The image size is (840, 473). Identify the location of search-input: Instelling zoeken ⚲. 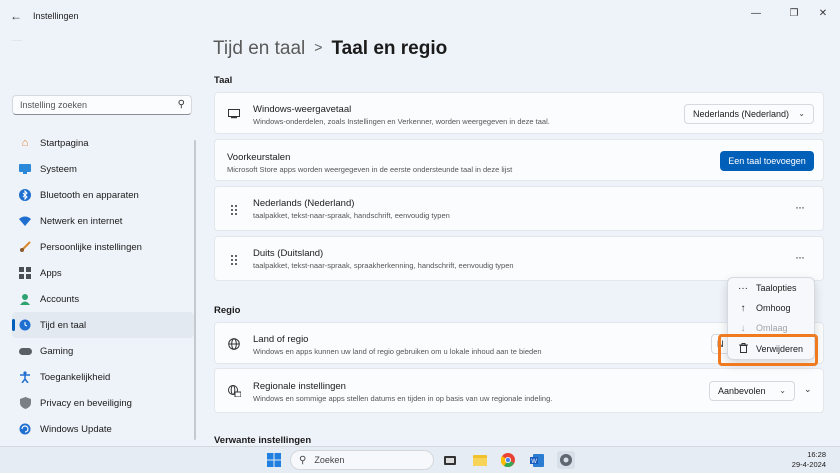
(102, 105).